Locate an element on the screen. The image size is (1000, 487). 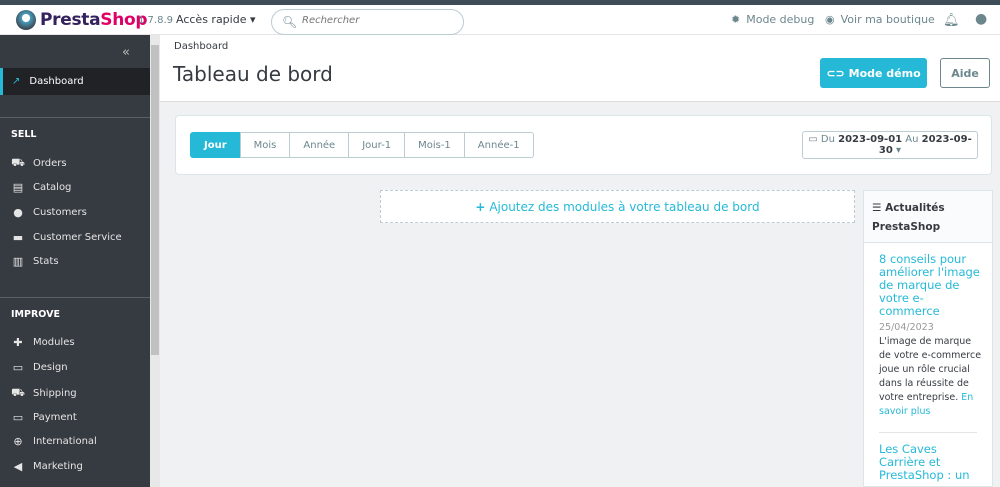
to-label: Au is located at coordinates (912, 139).